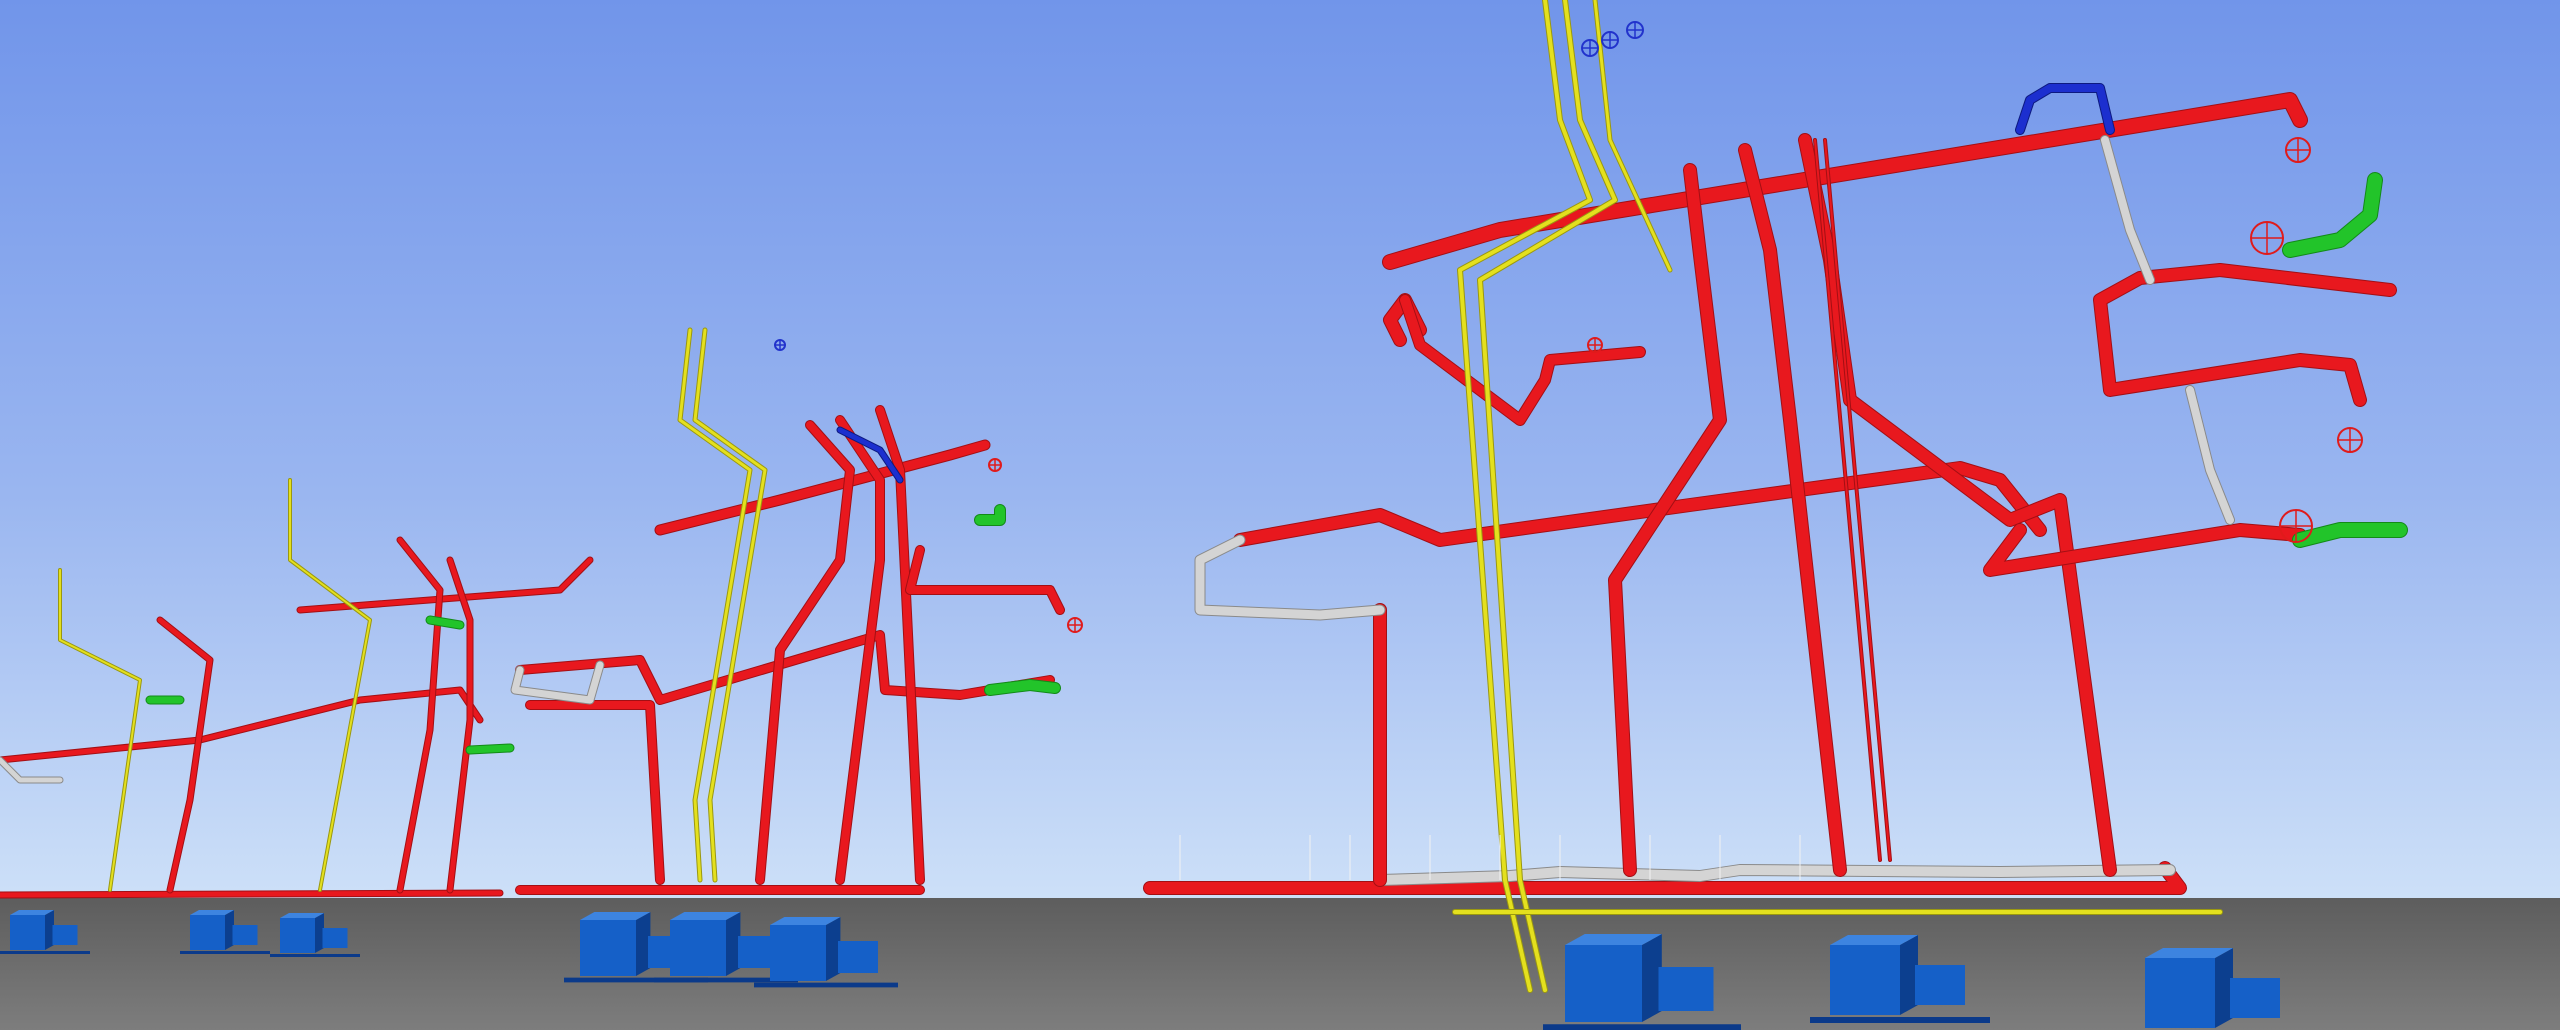  Describe the element at coordinates (490, 749) in the screenshot. I see `far-green-pipe-b` at that location.